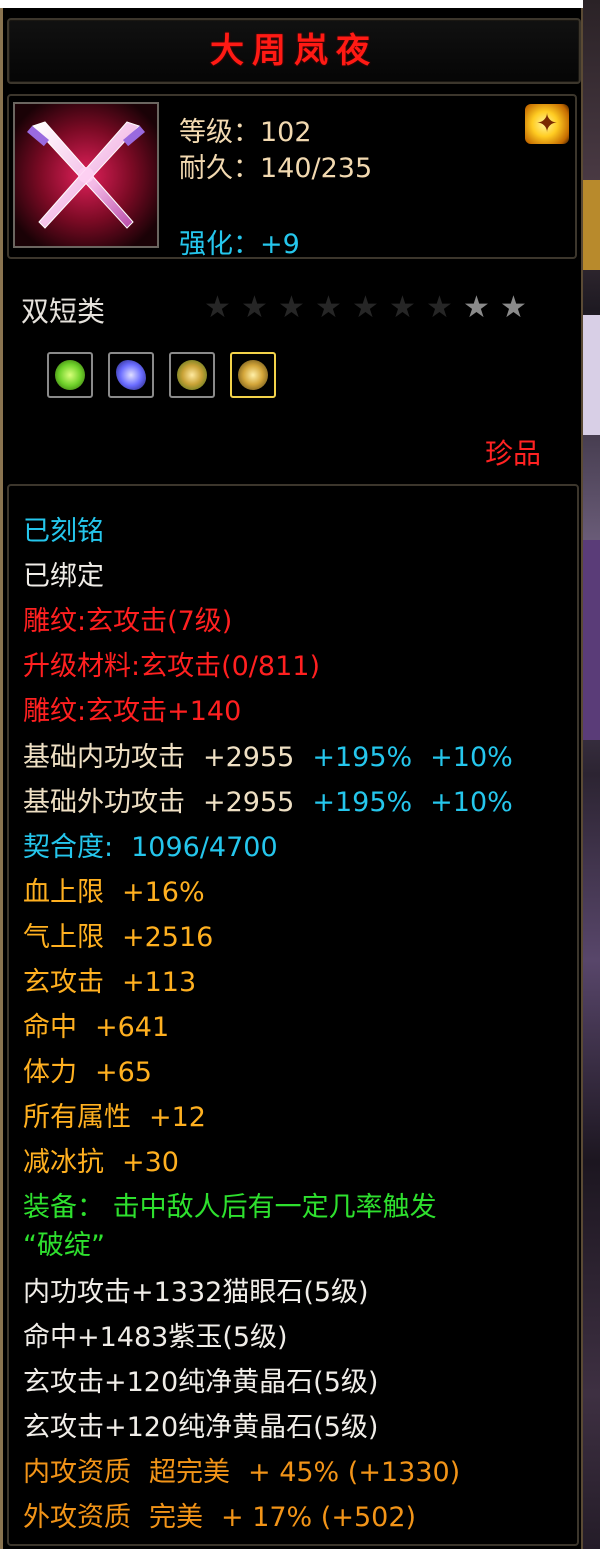 This screenshot has height=1549, width=600. I want to click on stat-value: + 17% (+502), so click(319, 1517).